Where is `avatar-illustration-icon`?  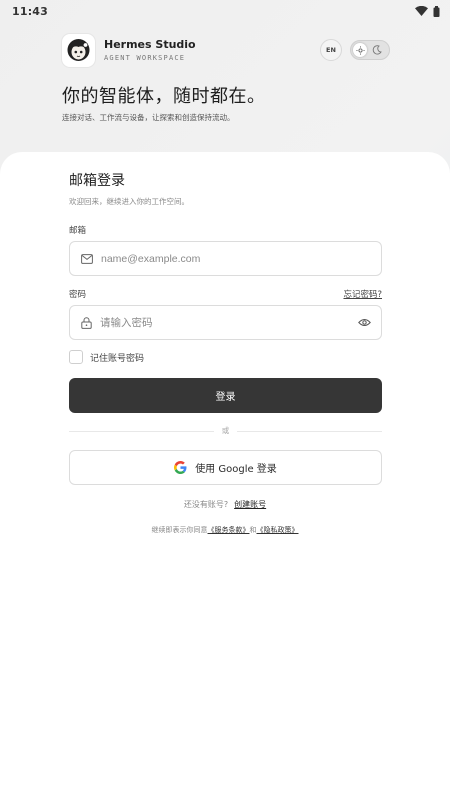
avatar-illustration-icon is located at coordinates (78, 49).